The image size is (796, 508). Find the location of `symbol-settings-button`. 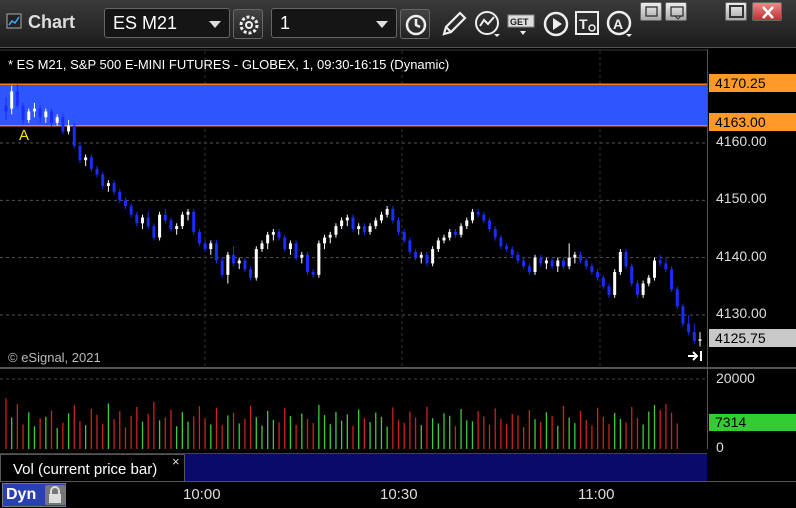

symbol-settings-button is located at coordinates (248, 24).